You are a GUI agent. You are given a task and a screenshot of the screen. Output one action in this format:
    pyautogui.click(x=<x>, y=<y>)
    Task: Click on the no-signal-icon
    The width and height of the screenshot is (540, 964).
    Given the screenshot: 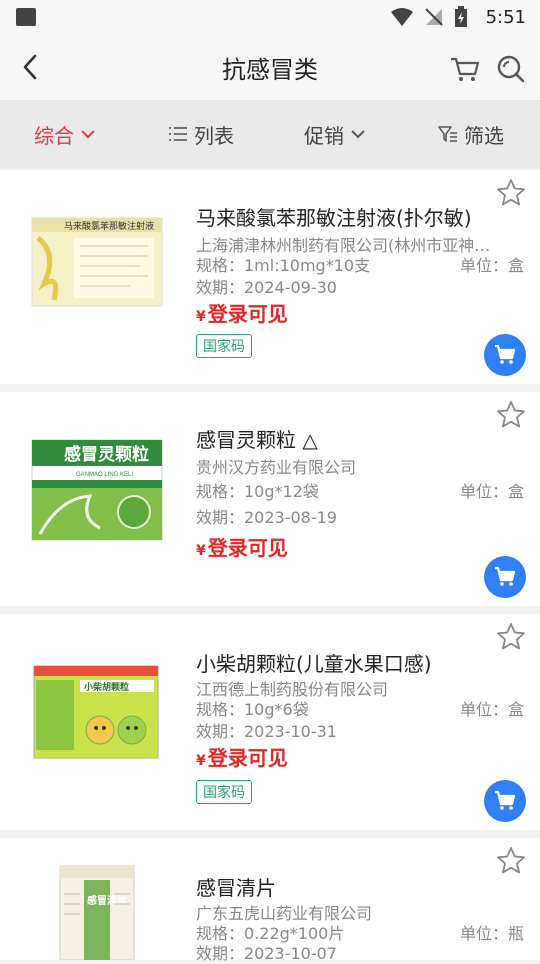 What is the action you would take?
    pyautogui.click(x=434, y=17)
    